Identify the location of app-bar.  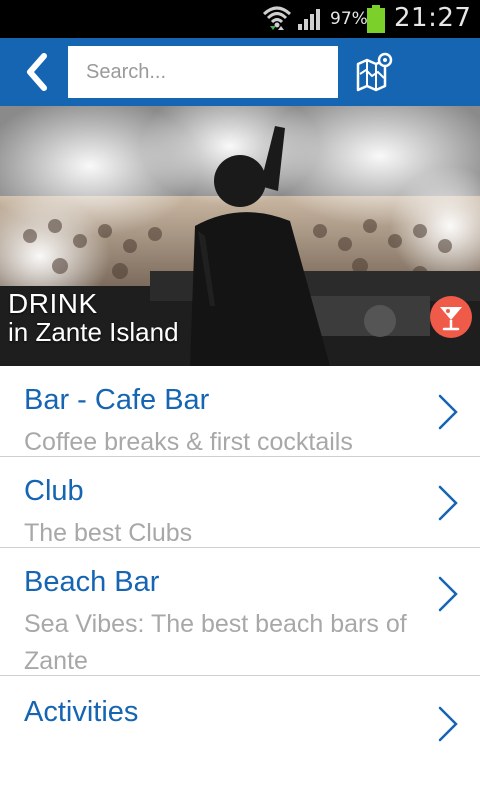
(240, 72).